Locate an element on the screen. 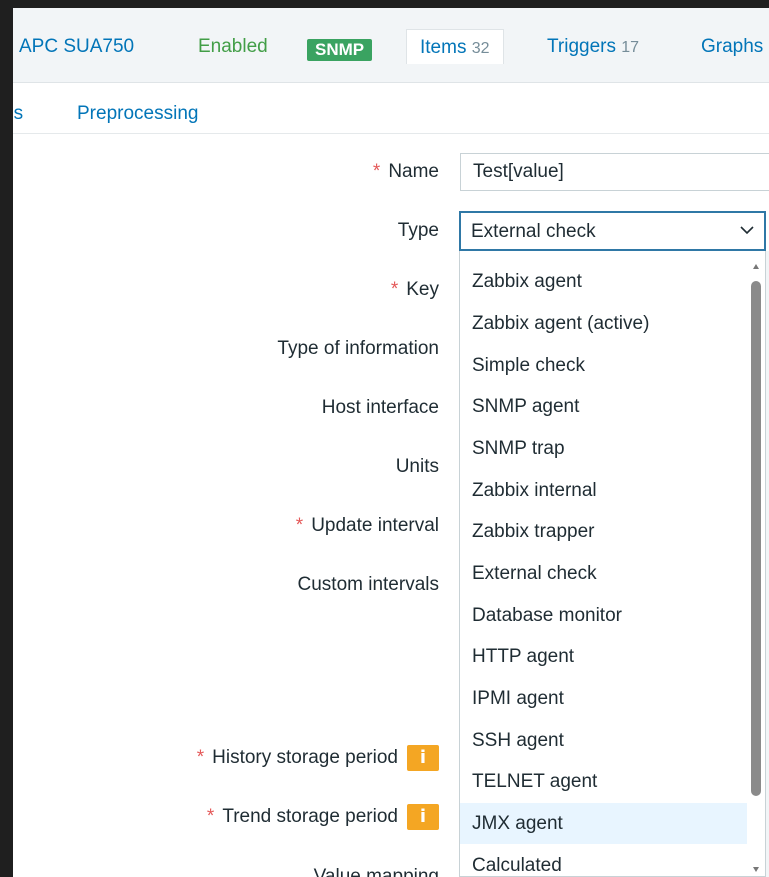 Image resolution: width=769 pixels, height=877 pixels. type-selected-value: External check is located at coordinates (533, 231).